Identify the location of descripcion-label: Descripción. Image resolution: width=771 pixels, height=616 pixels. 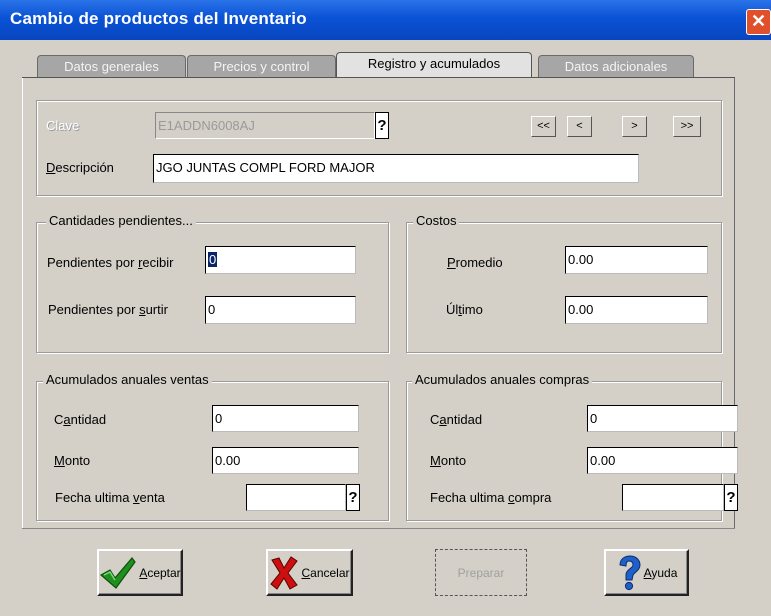
(80, 167).